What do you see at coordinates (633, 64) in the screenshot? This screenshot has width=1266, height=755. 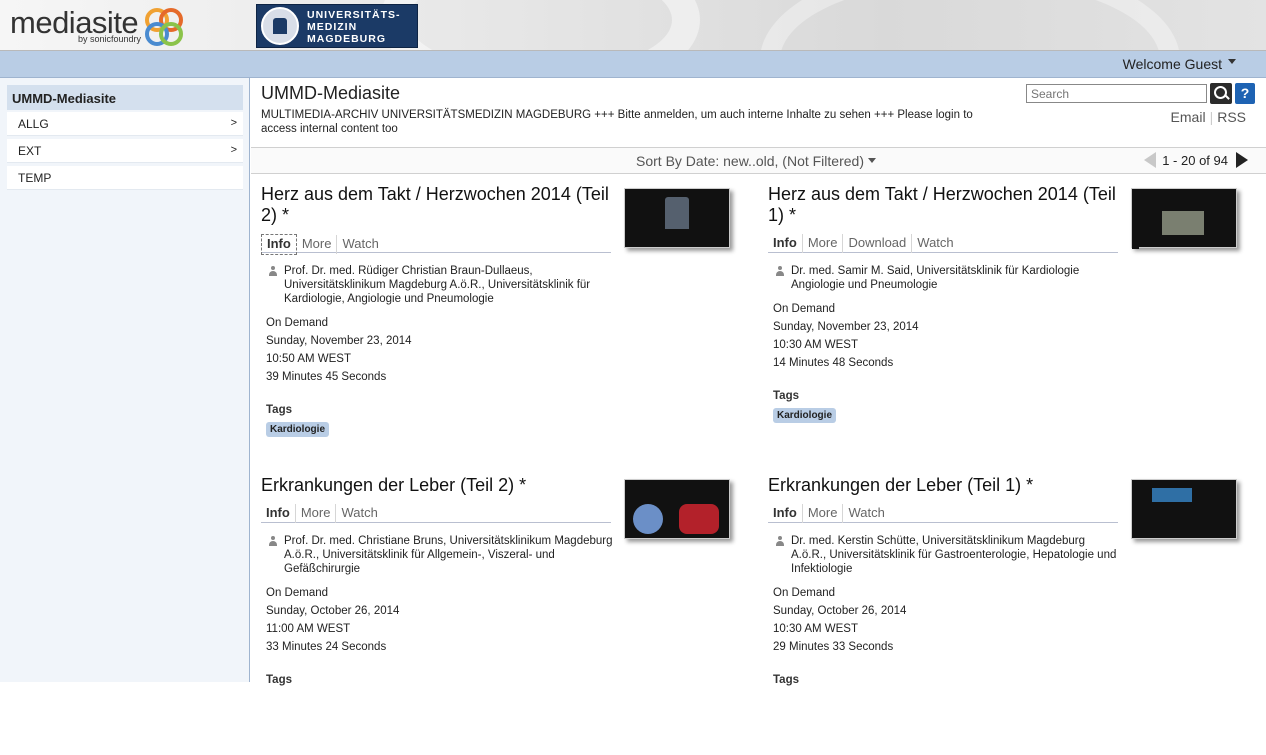 I see `user-bar: Welcome Guest` at bounding box center [633, 64].